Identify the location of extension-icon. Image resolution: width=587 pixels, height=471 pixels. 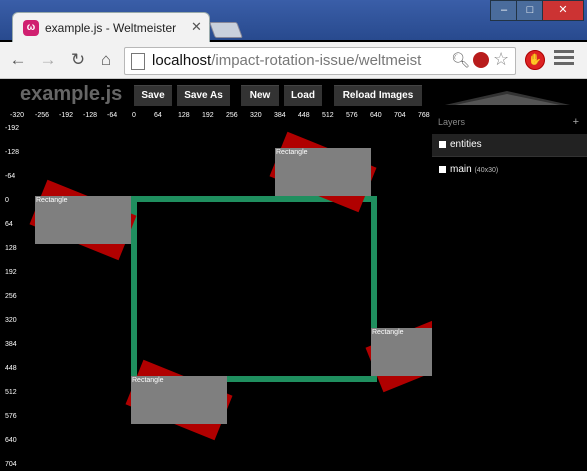
(481, 60).